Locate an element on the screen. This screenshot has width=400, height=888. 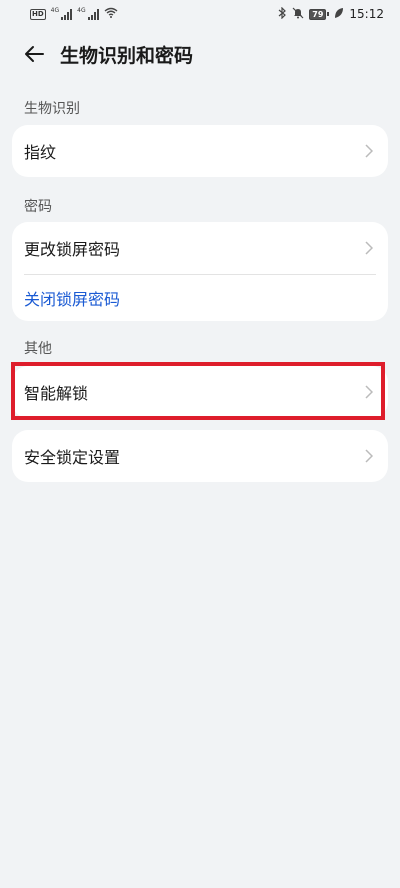
row-disable-lock-password: 关闭锁屏密码 is located at coordinates (200, 298).